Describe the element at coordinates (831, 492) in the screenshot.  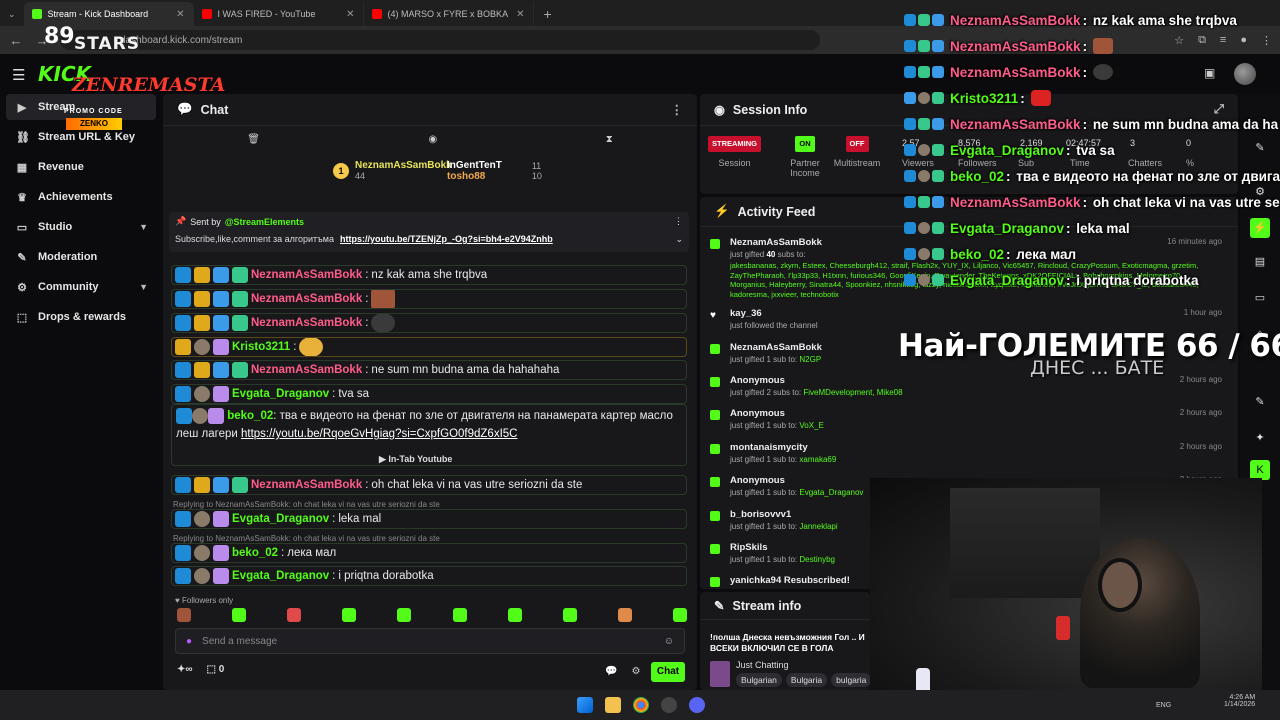
I see `gift-target: Evgata_Draganov` at that location.